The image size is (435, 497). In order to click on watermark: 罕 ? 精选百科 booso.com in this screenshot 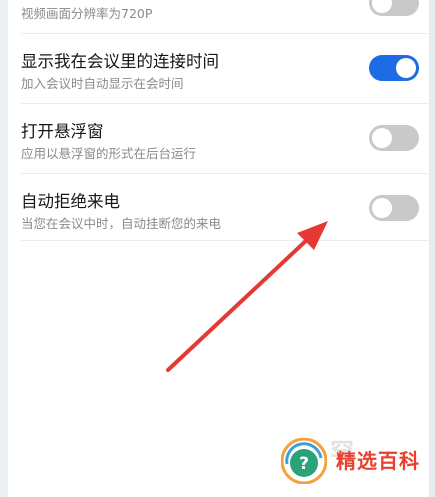, I will do `click(350, 463)`.